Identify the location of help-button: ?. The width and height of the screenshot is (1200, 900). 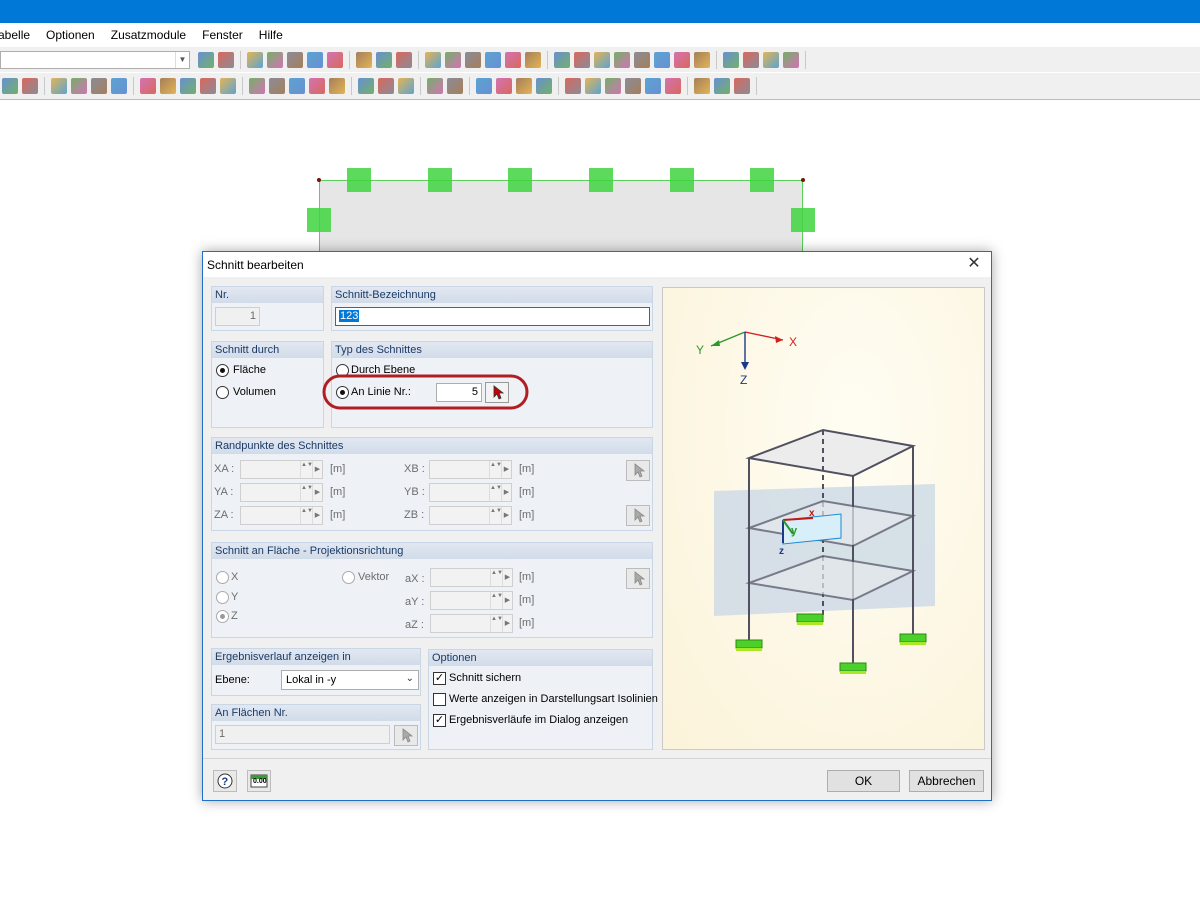
(225, 781).